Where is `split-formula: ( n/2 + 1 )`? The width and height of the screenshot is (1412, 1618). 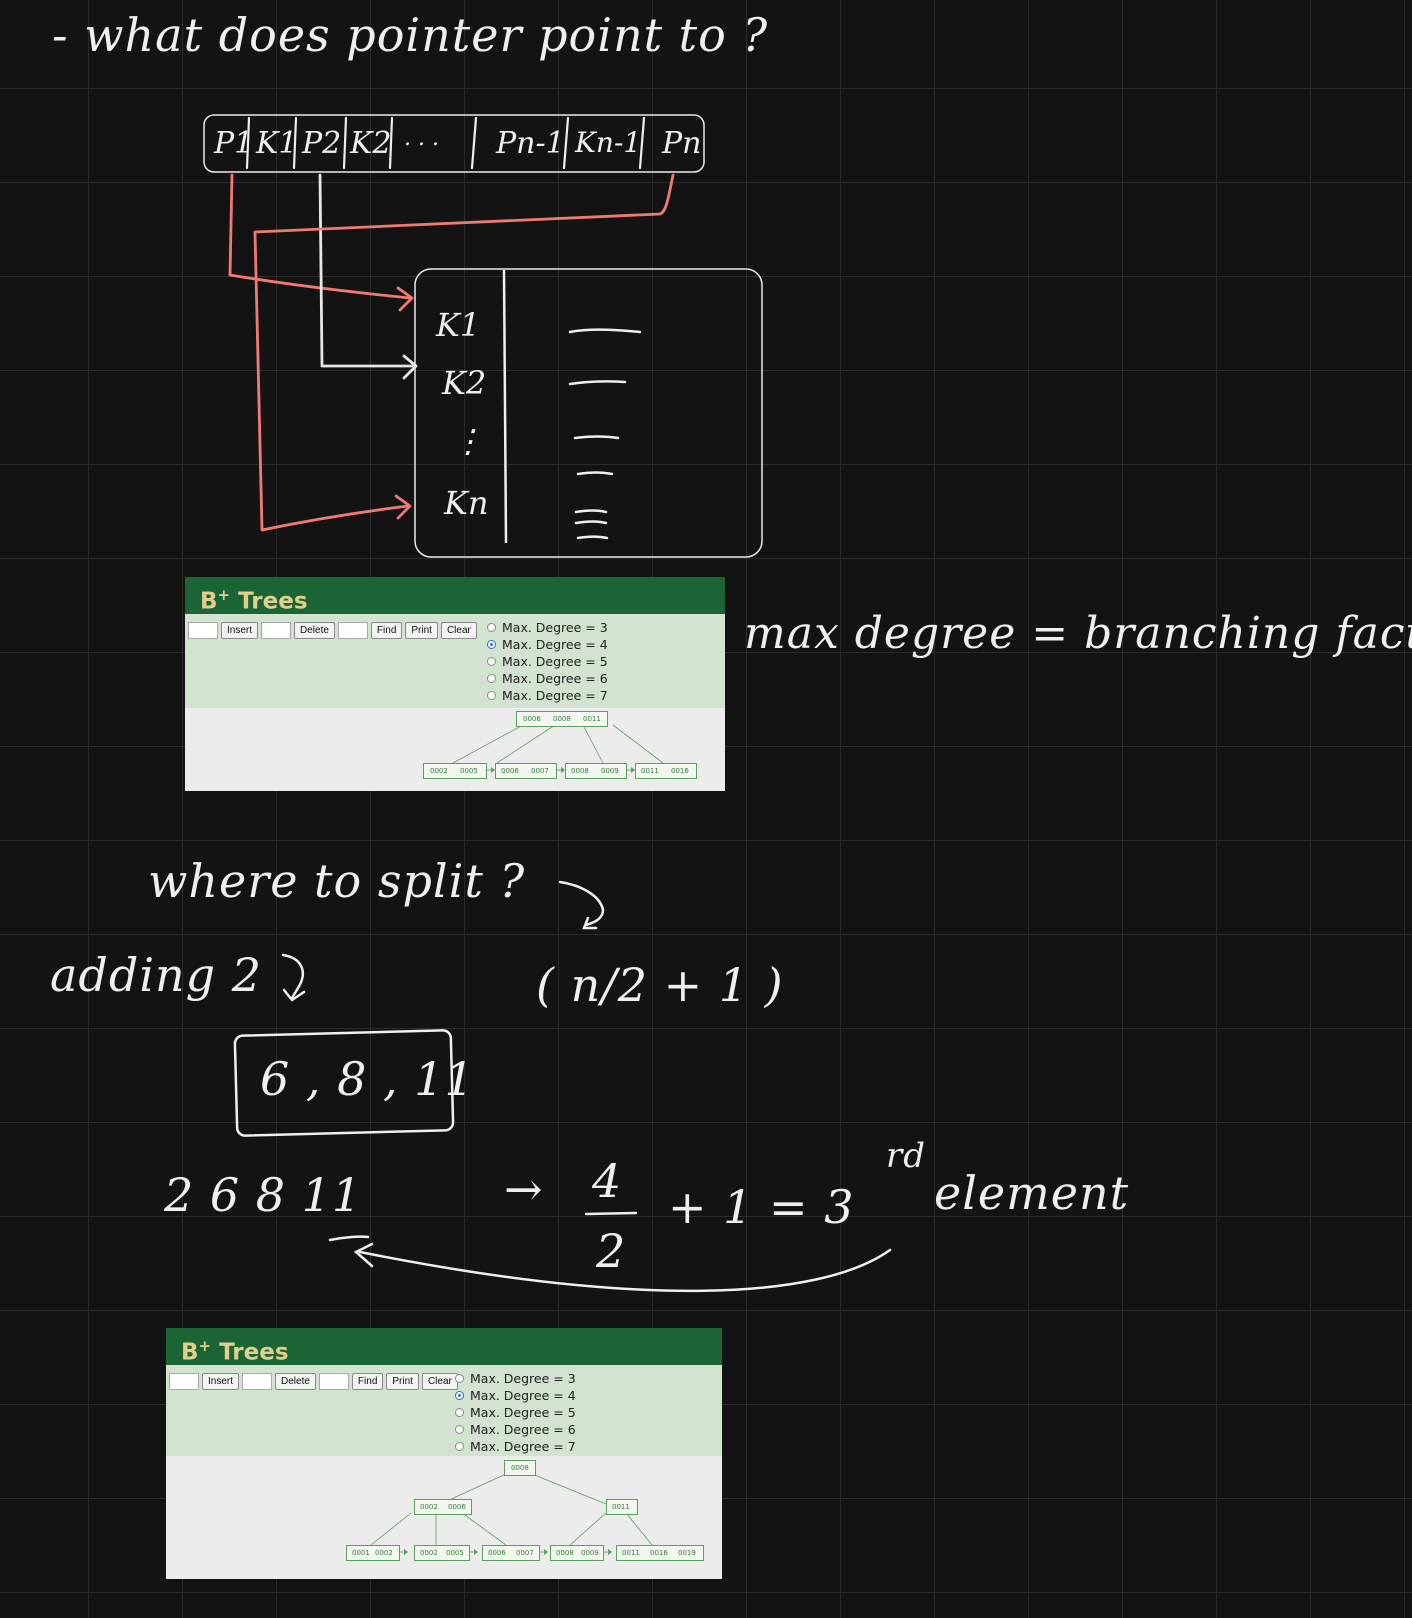
split-formula: ( n/2 + 1 ) is located at coordinates (660, 985).